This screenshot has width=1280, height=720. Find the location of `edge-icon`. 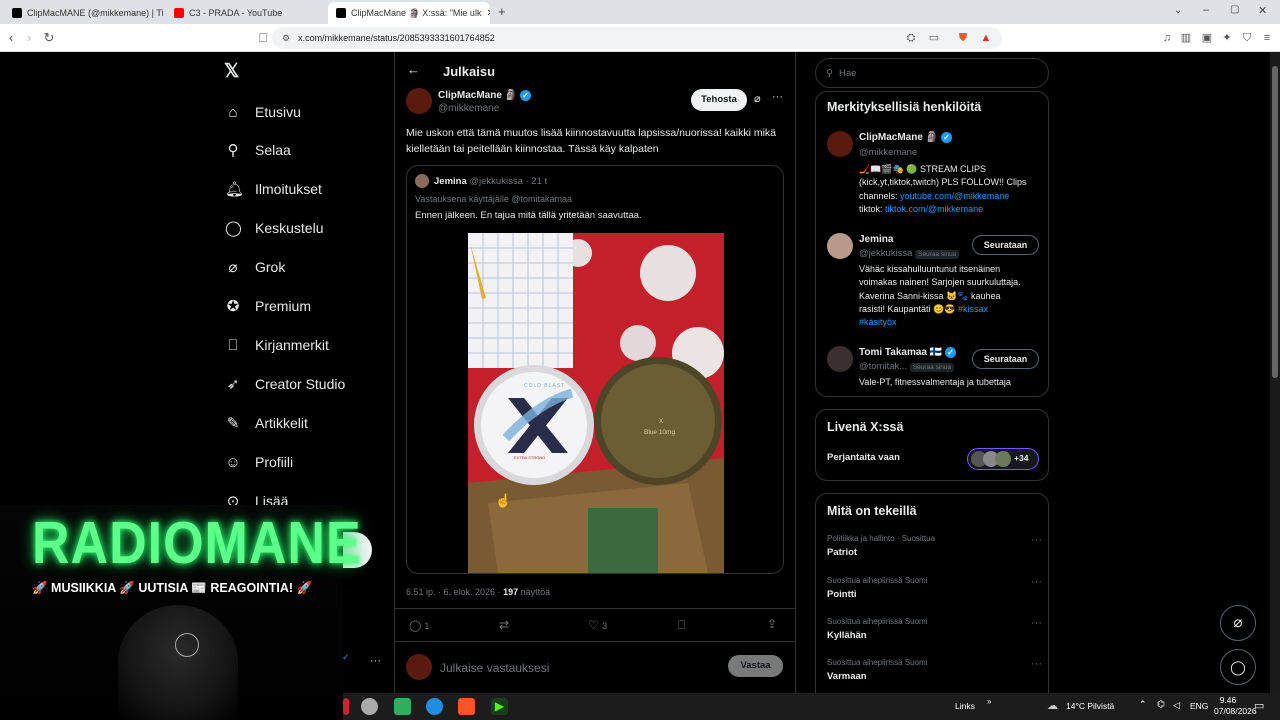

edge-icon is located at coordinates (434, 706).